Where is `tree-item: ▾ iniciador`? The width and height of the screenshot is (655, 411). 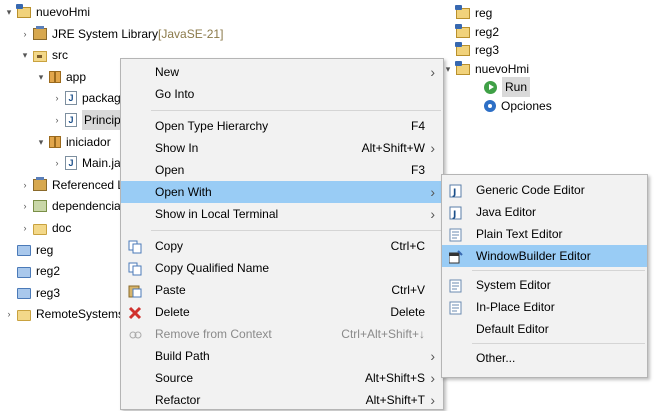
tree-item: ▾ iniciador is located at coordinates (73, 142).